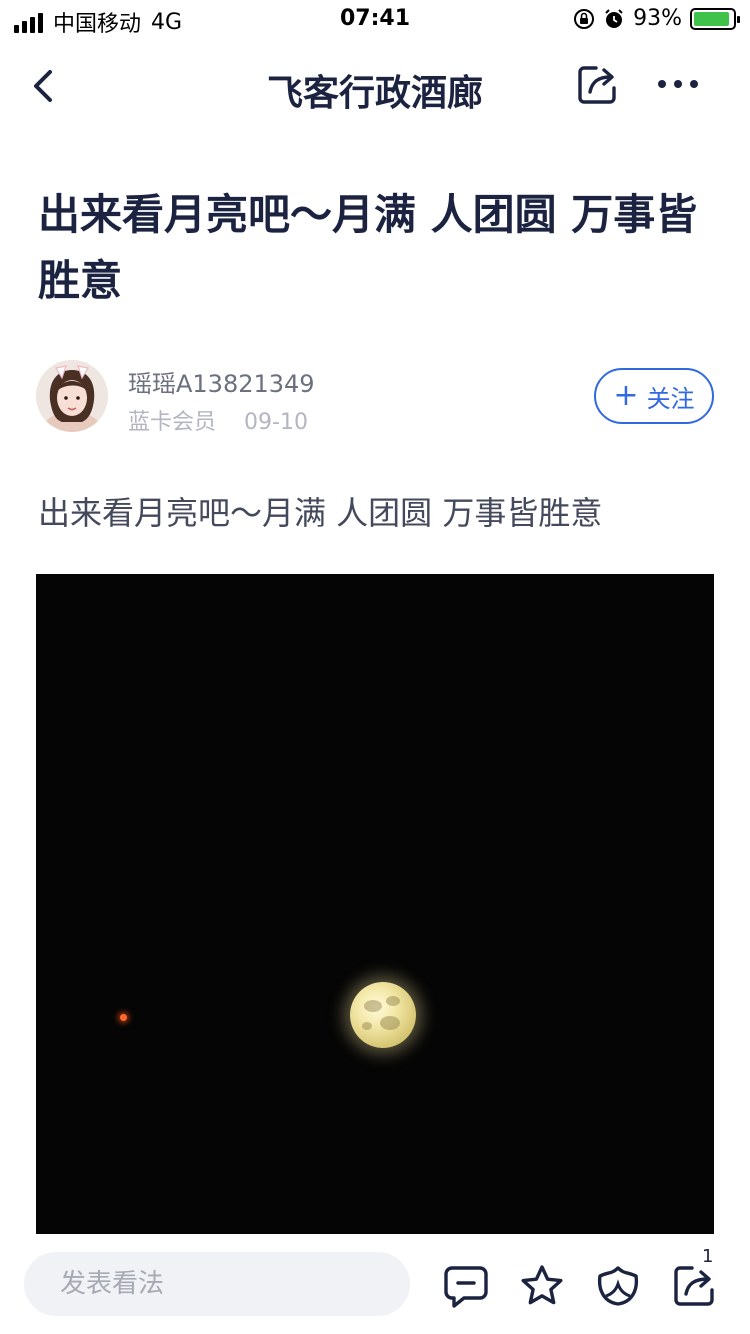 This screenshot has height=1334, width=750. Describe the element at coordinates (374, 93) in the screenshot. I see `page-title: 飞客行政酒廊` at that location.